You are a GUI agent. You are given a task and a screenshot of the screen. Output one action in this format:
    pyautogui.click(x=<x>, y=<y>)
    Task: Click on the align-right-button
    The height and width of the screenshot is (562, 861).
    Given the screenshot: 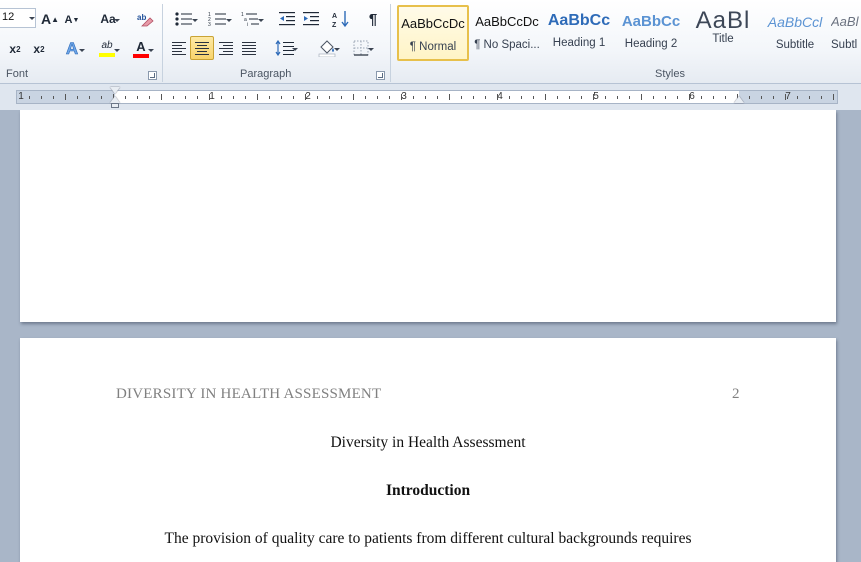 What is the action you would take?
    pyautogui.click(x=226, y=48)
    